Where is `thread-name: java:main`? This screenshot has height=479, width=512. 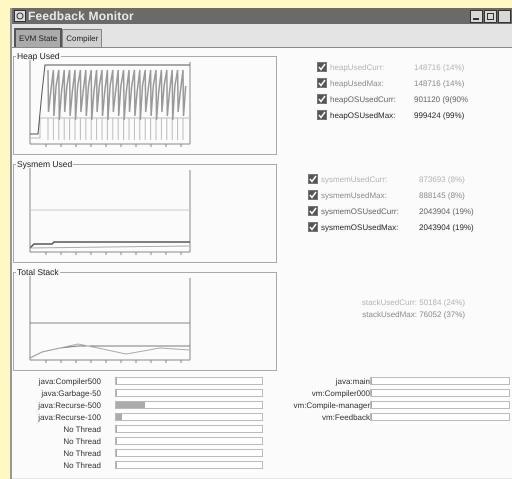 thread-name: java:main is located at coordinates (352, 381).